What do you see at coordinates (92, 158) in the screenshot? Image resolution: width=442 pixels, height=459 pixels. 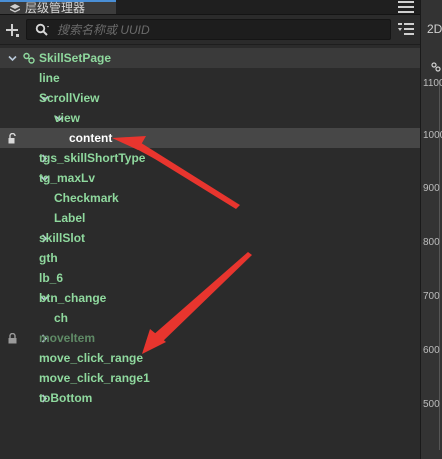 I see `tree-node-label: tgs_skillShortType` at bounding box center [92, 158].